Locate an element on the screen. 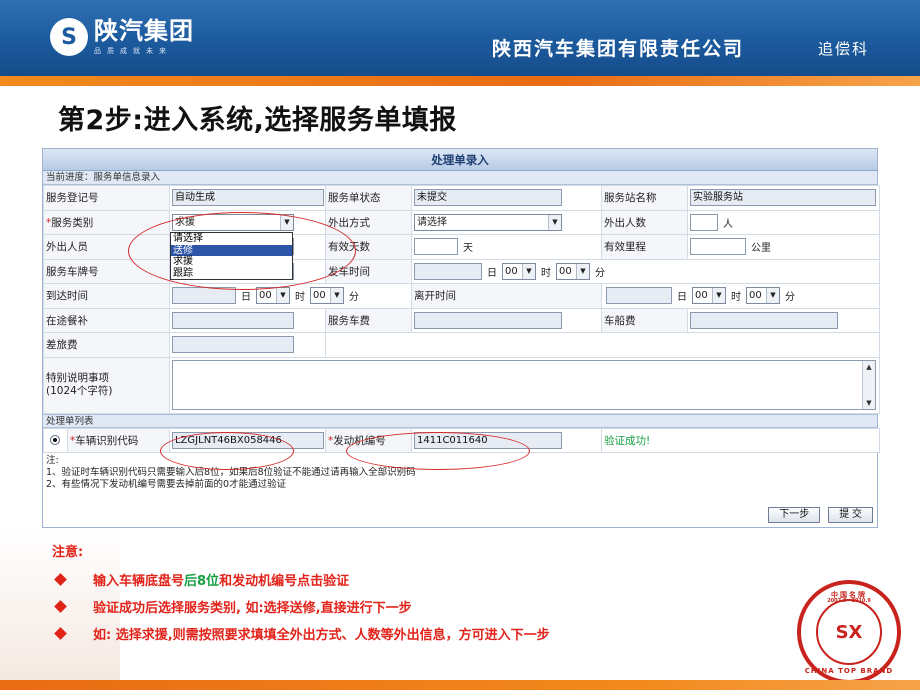  verify-status: 验证成功! is located at coordinates (627, 440).